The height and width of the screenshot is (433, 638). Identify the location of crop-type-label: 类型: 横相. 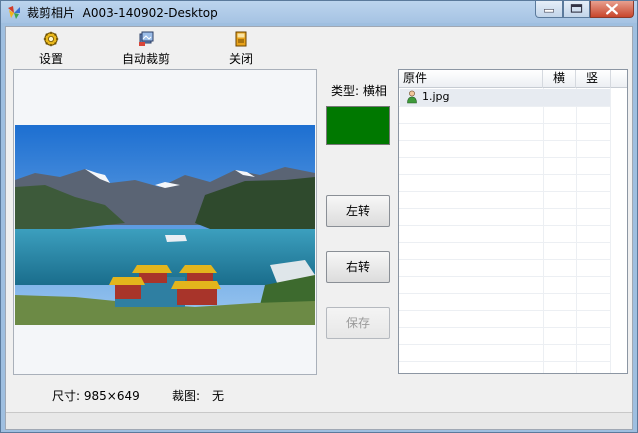
(359, 91).